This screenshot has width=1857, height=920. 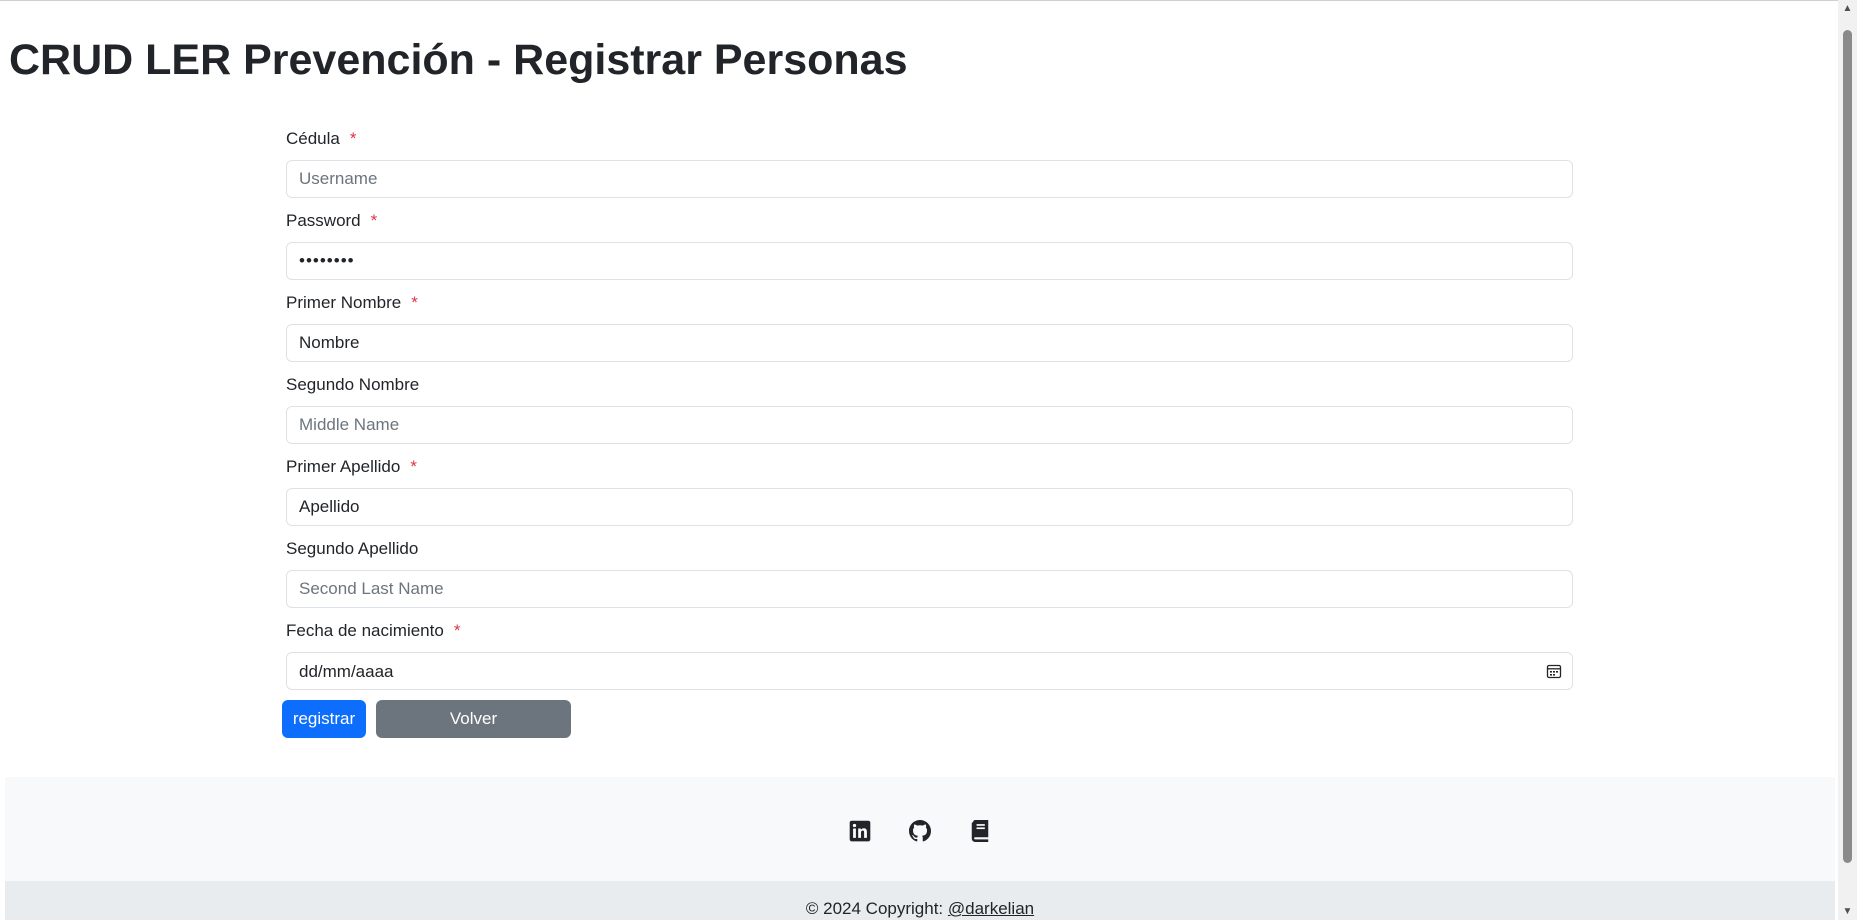 I want to click on footer-copyright: © 2024 Copyright: @darkelian, so click(x=920, y=900).